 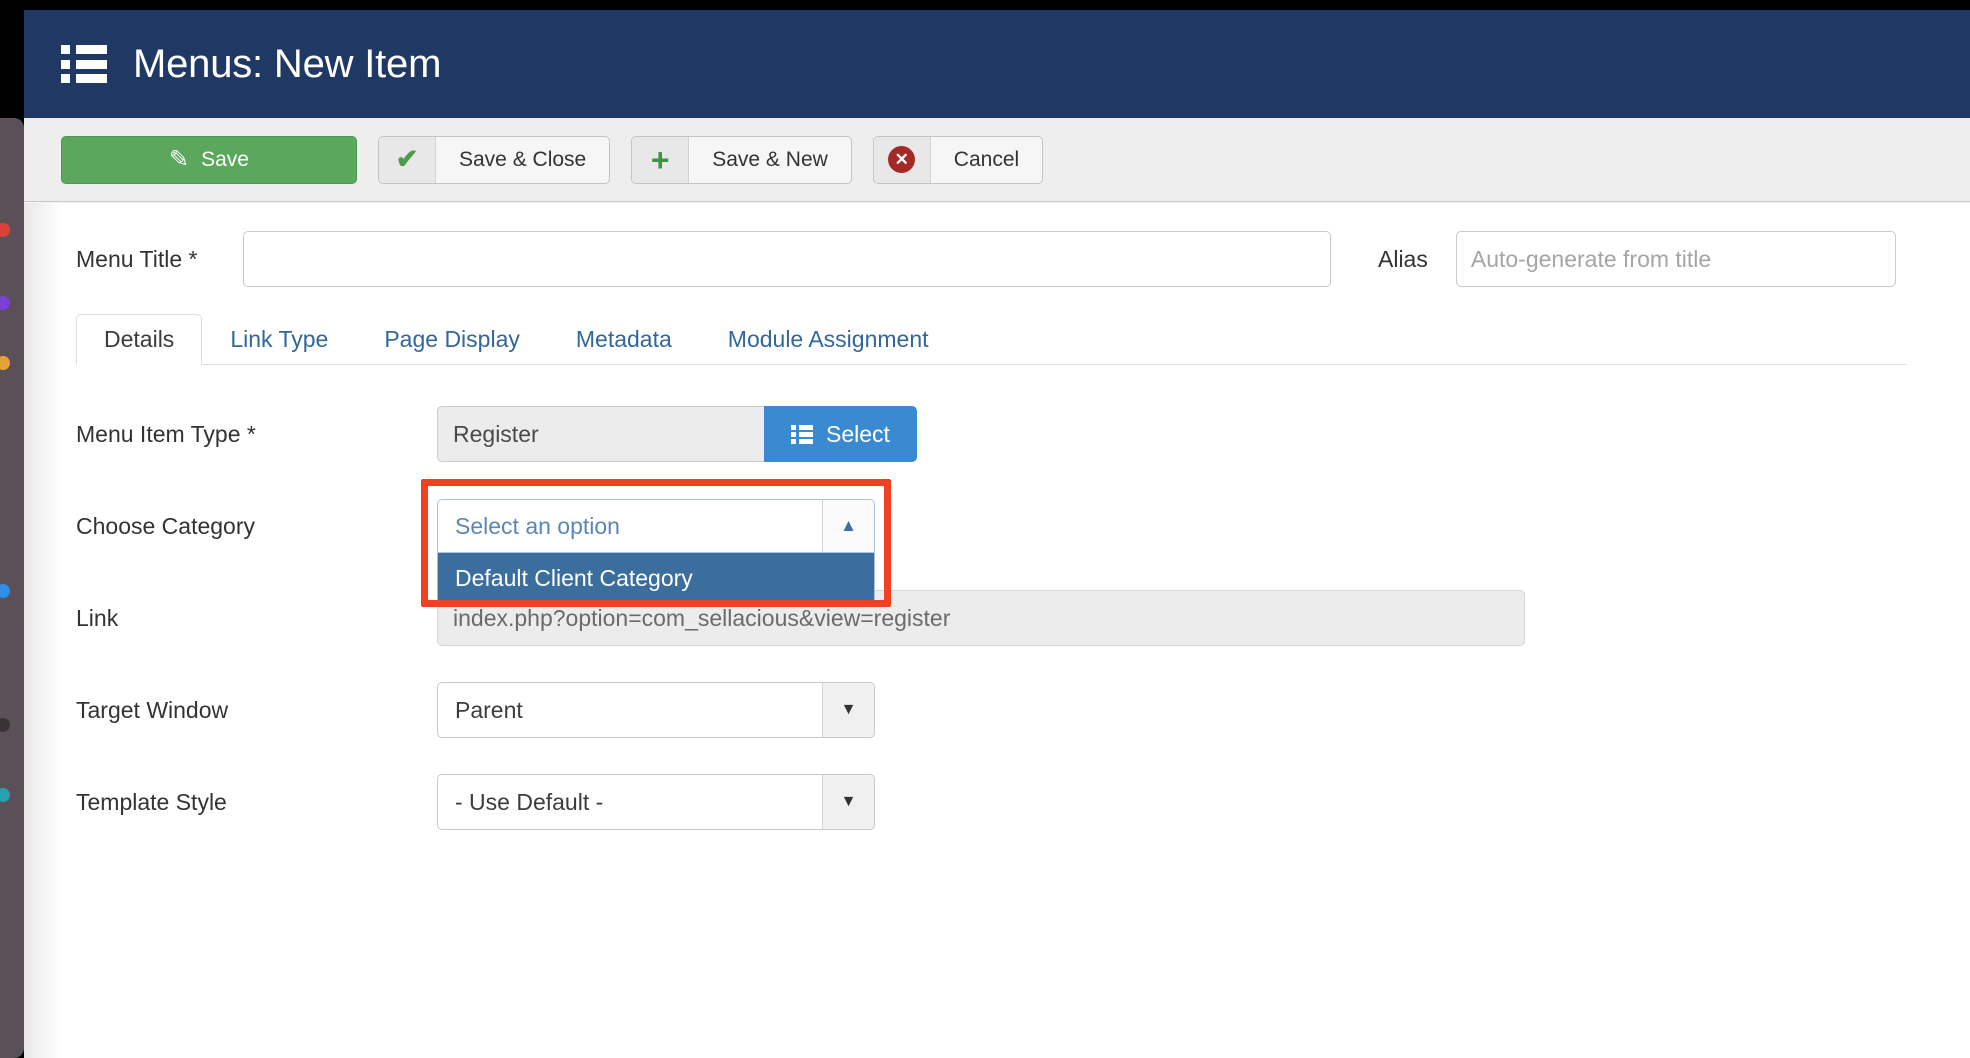 I want to click on tab-metadata: Metadata, so click(x=624, y=339).